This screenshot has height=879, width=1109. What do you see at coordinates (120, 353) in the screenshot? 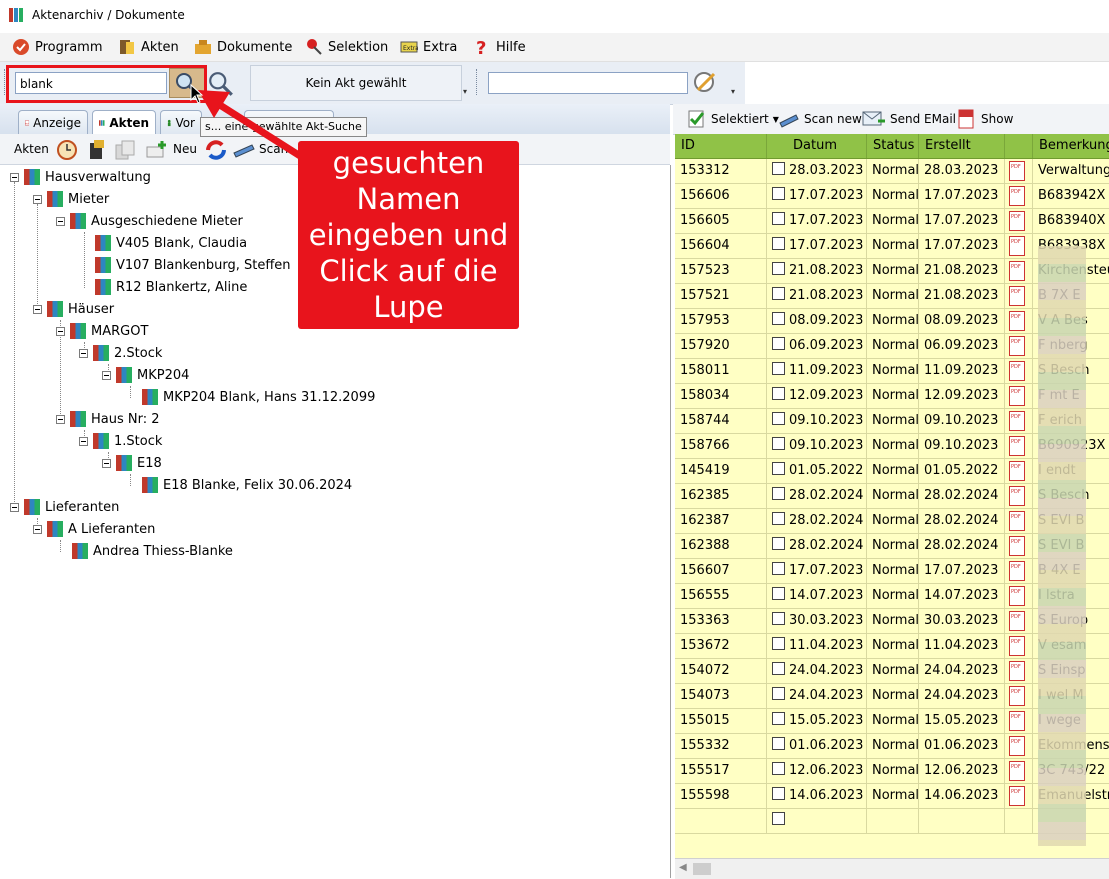
I see `tree-node-2stock: 2.Stock` at bounding box center [120, 353].